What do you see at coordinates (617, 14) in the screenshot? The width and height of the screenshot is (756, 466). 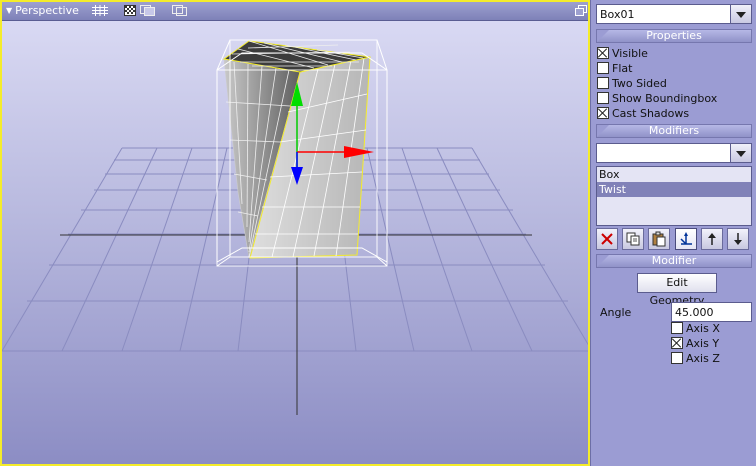 I see `object-select-value: Box01` at bounding box center [617, 14].